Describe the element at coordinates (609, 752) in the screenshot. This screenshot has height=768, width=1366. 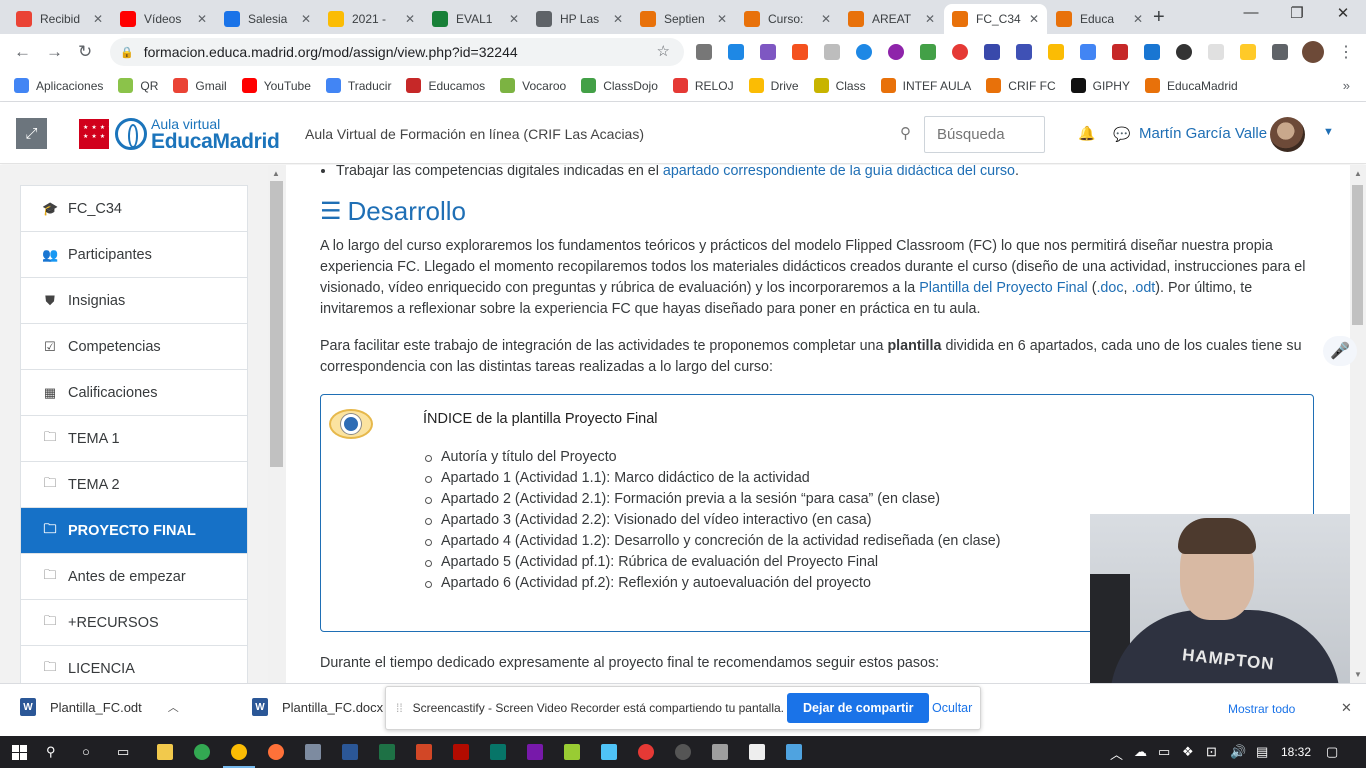
I see `3d-viewer-icon` at that location.